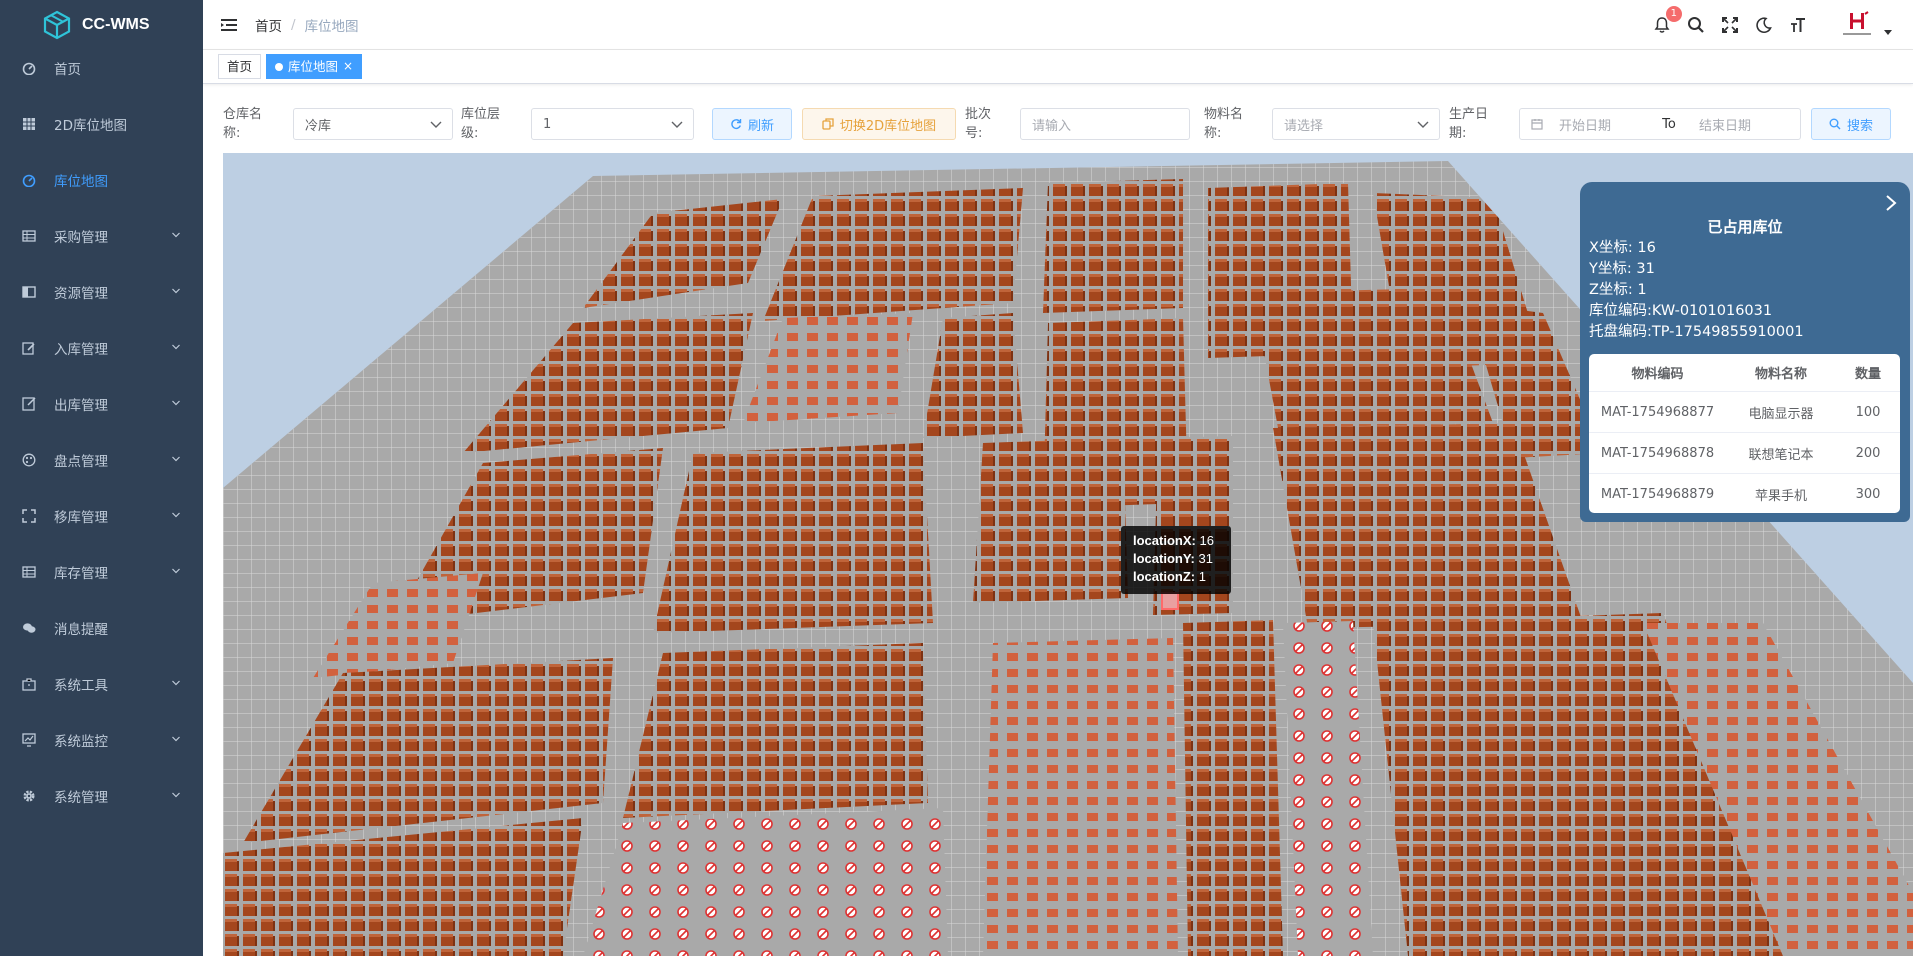 The height and width of the screenshot is (956, 1913). Describe the element at coordinates (29, 404) in the screenshot. I see `form-icon` at that location.